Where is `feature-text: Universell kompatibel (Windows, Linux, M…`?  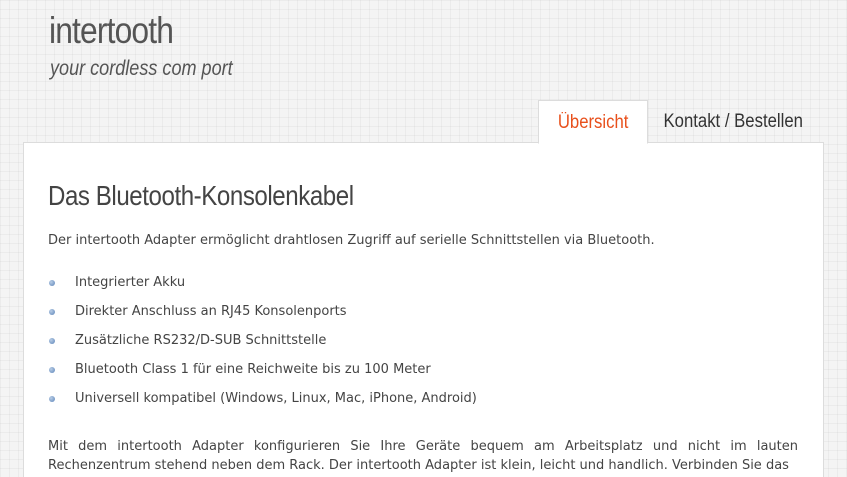
feature-text: Universell kompatibel (Windows, Linux, M… is located at coordinates (276, 398).